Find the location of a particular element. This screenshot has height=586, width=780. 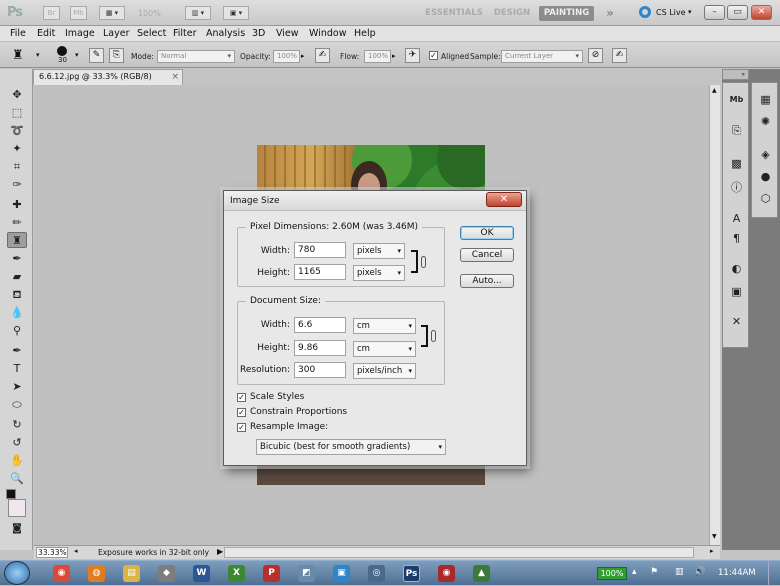

menu-select: Select is located at coordinates (151, 34).